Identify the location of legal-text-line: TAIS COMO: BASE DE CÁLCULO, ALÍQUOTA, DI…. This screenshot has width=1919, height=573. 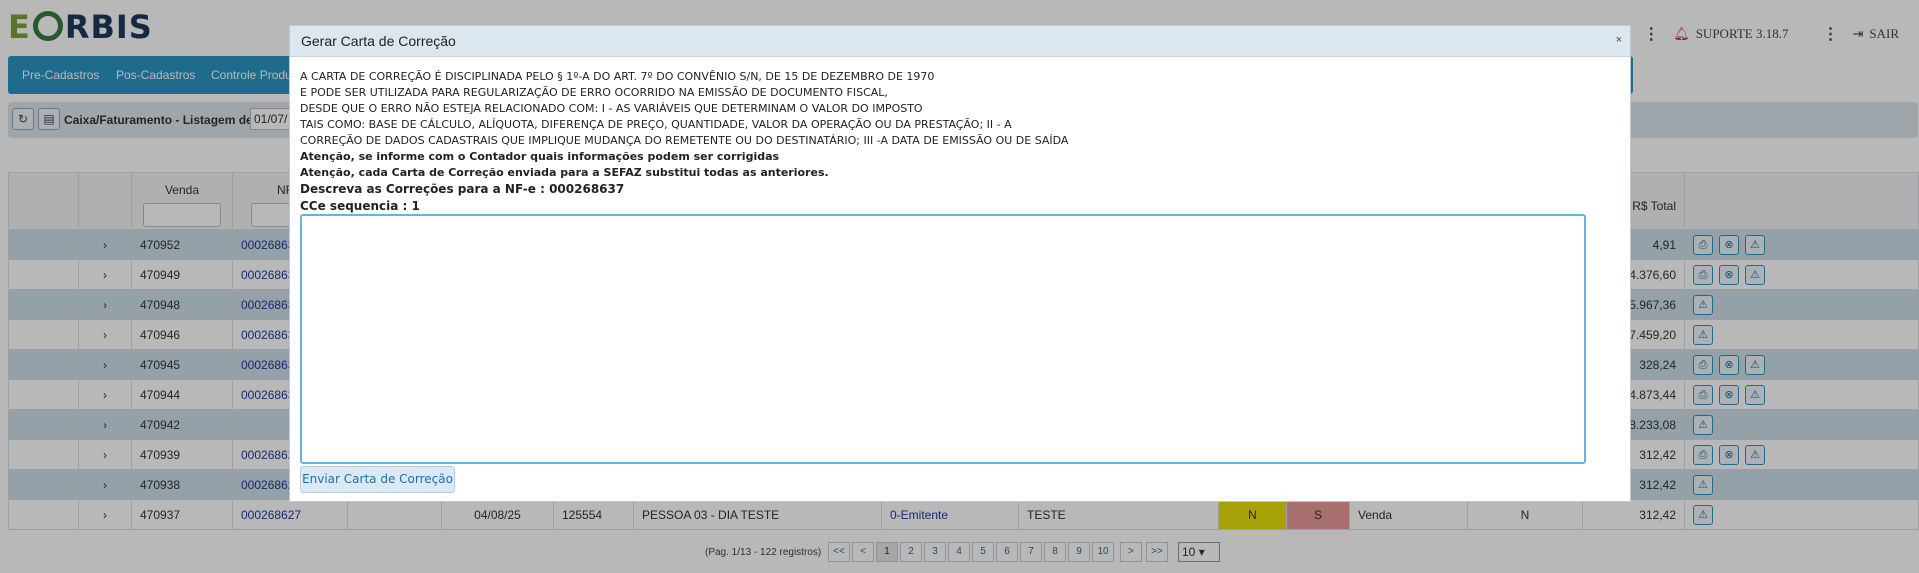
(656, 124).